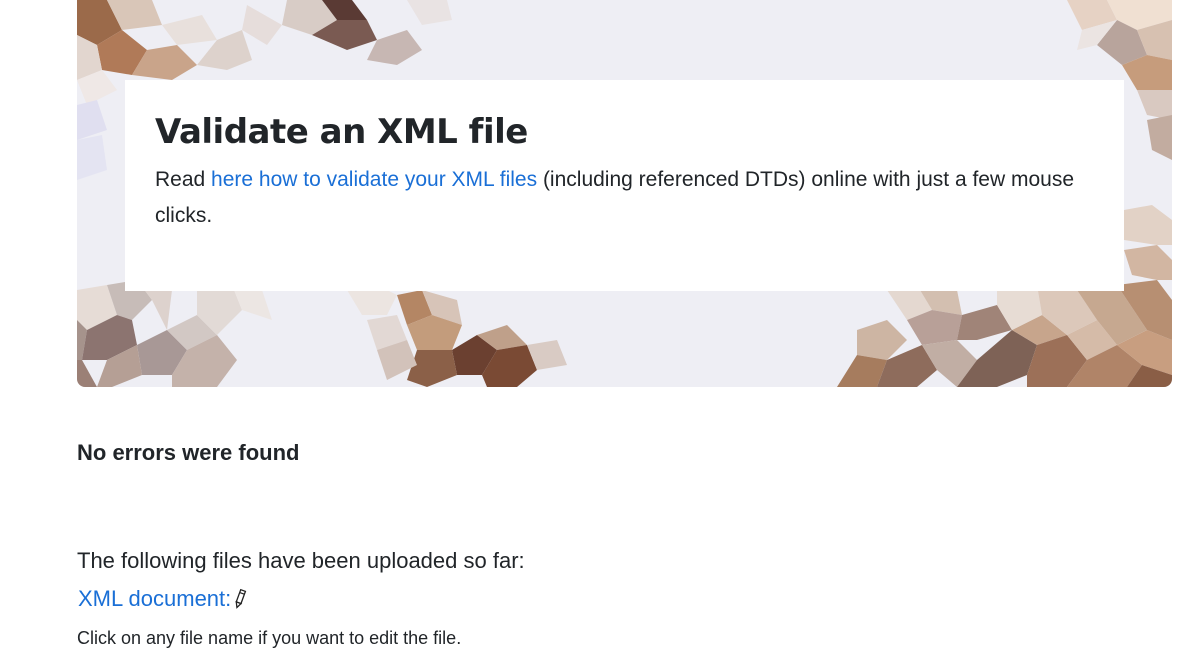 This screenshot has height=656, width=1197. Describe the element at coordinates (374, 179) in the screenshot. I see `validation-help-link: here how to validate your XML files` at that location.